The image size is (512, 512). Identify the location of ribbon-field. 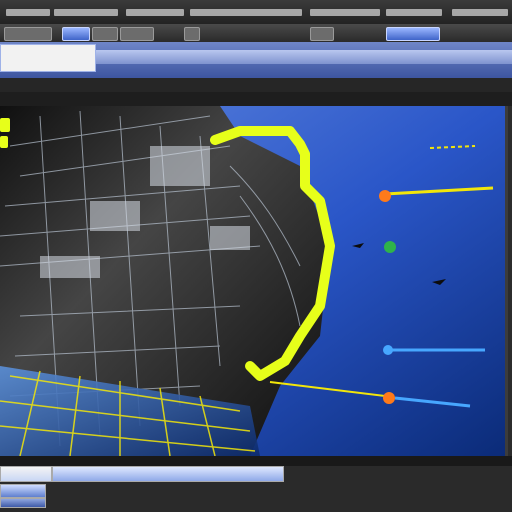
(48, 58).